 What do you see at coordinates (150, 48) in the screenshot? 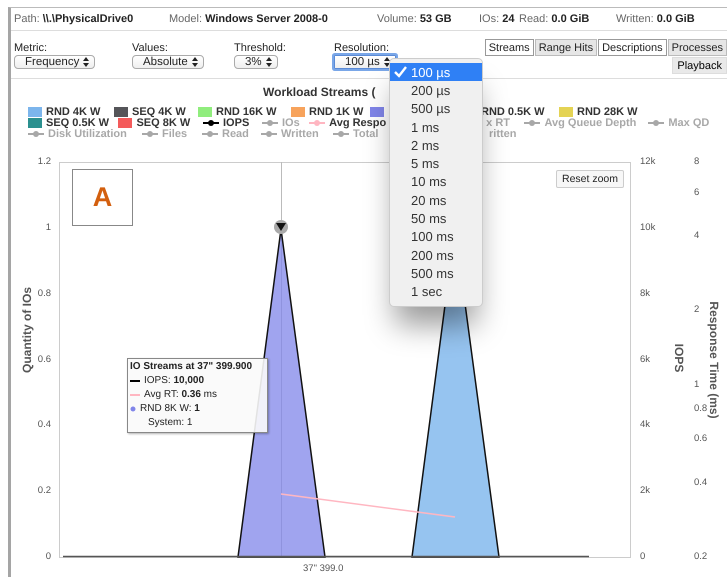
I see `field-label: Values:` at bounding box center [150, 48].